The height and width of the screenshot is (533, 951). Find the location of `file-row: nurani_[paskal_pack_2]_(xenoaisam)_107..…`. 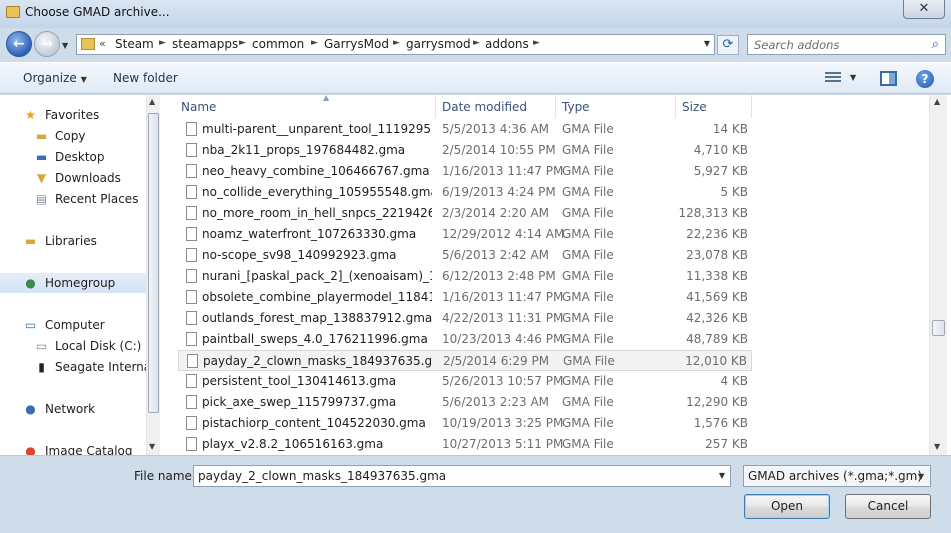

file-row: nurani_[paskal_pack_2]_(xenoaisam)_107..… is located at coordinates (465, 276).